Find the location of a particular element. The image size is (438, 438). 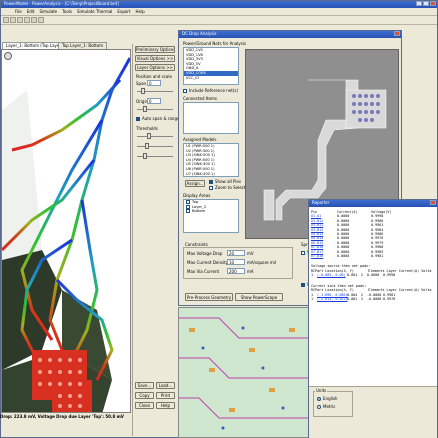

origin-field: 0 is located at coordinates (154, 101).